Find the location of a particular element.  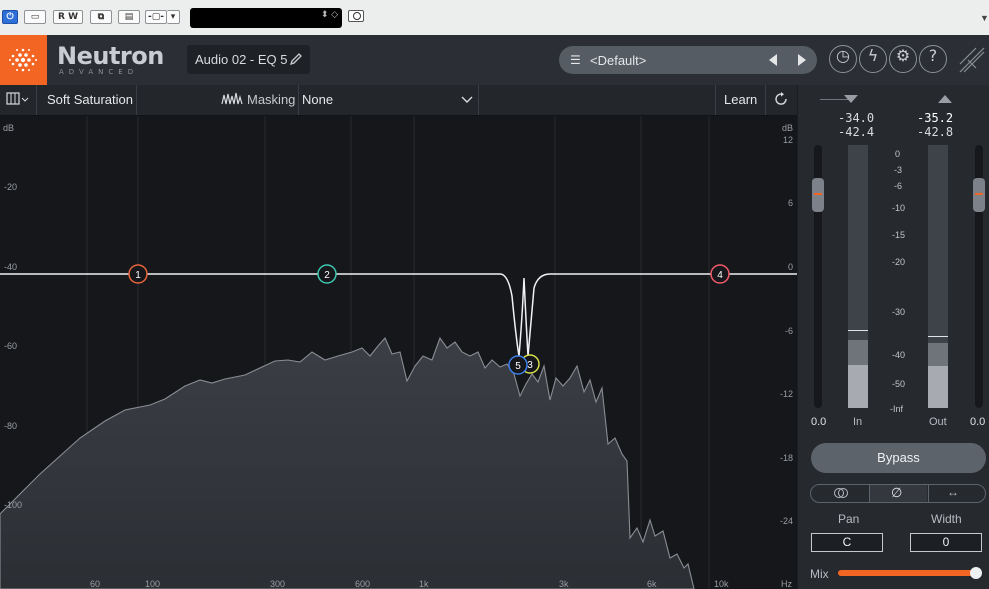

output-gain-value: 0.0 is located at coordinates (977, 422).